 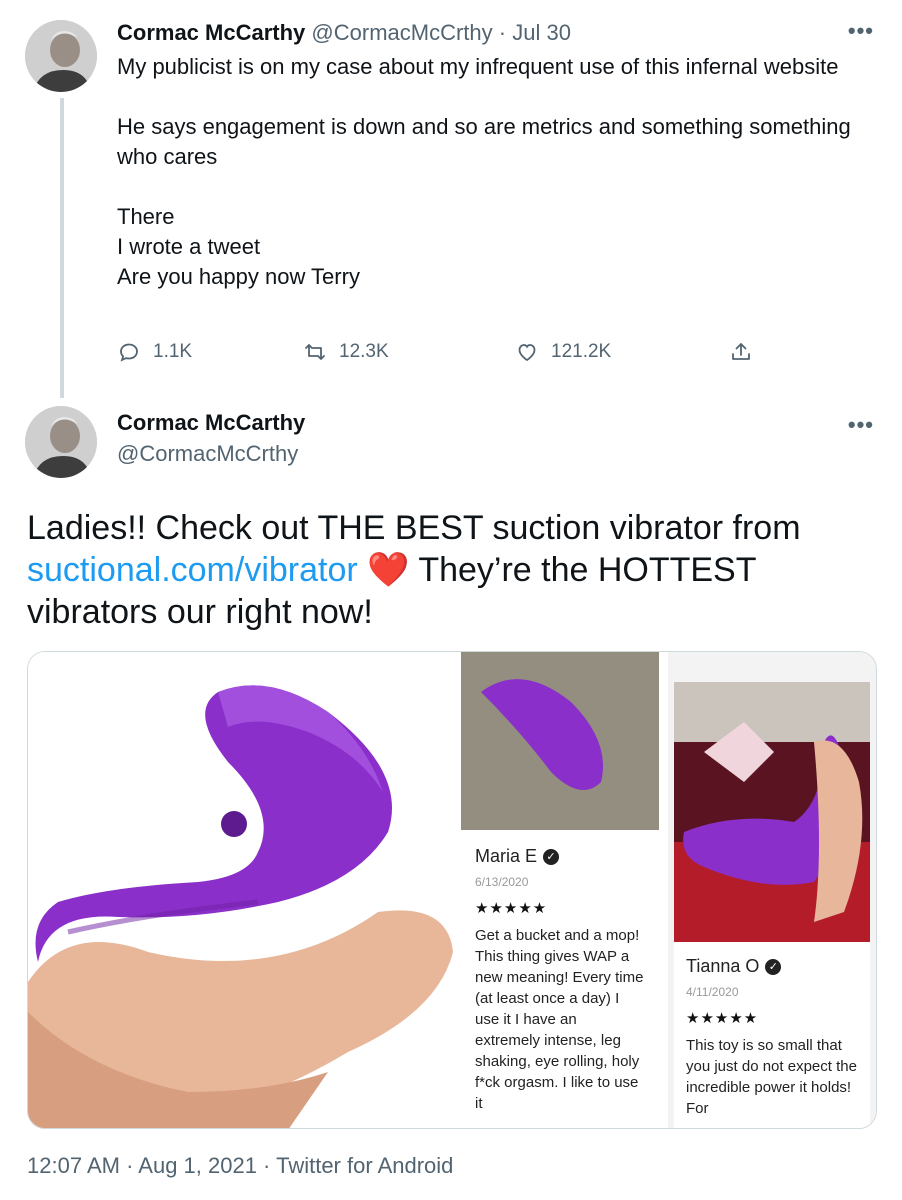 I want to click on share-button, so click(x=741, y=352).